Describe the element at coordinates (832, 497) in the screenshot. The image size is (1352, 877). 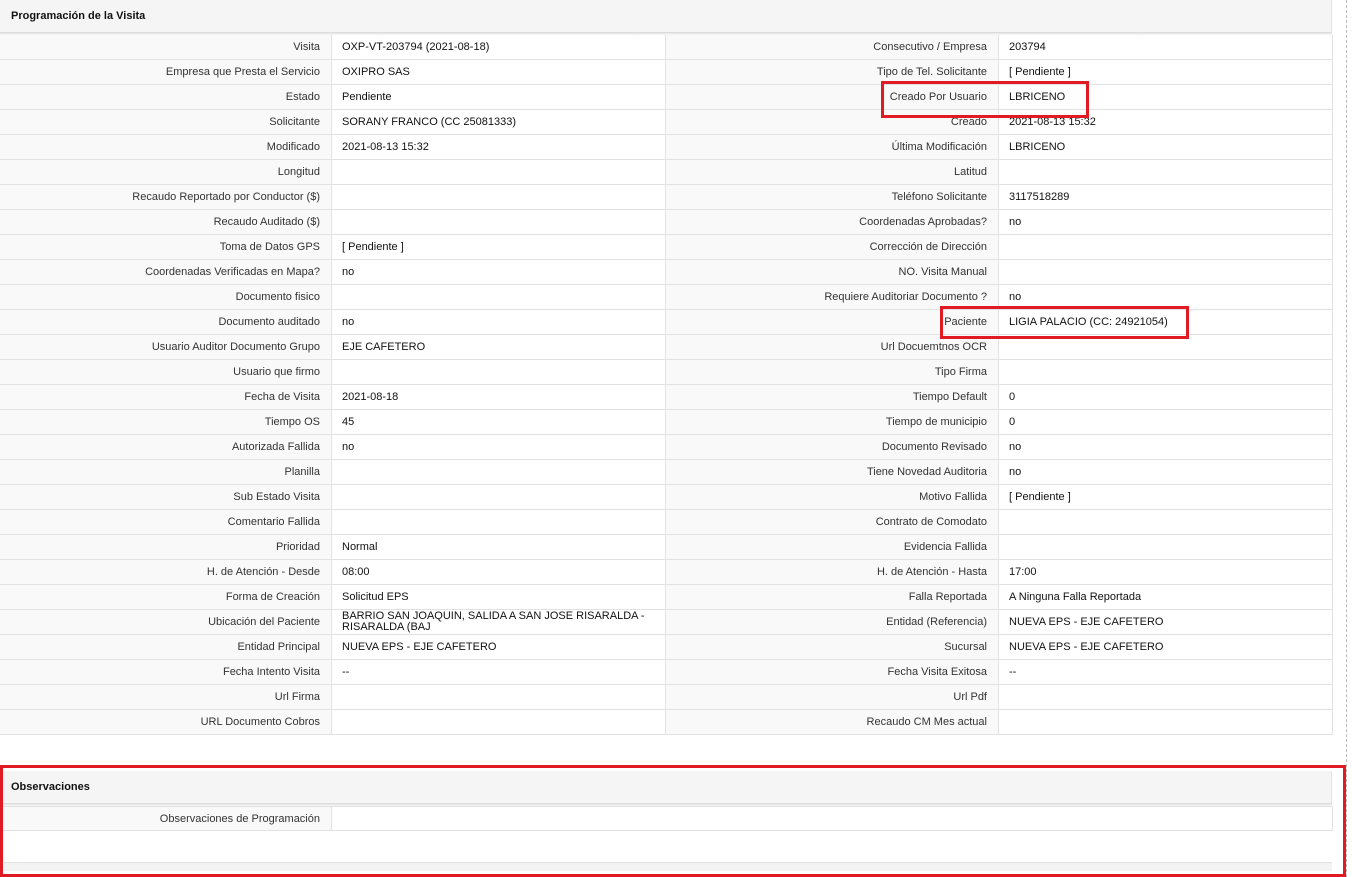
I see `field-label: Motivo Fallida` at that location.